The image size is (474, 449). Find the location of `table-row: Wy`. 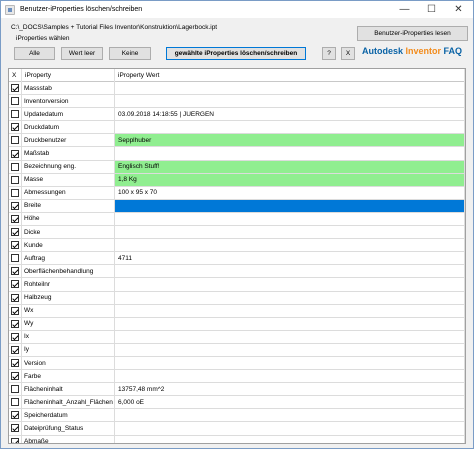

table-row: Wy is located at coordinates (237, 324).